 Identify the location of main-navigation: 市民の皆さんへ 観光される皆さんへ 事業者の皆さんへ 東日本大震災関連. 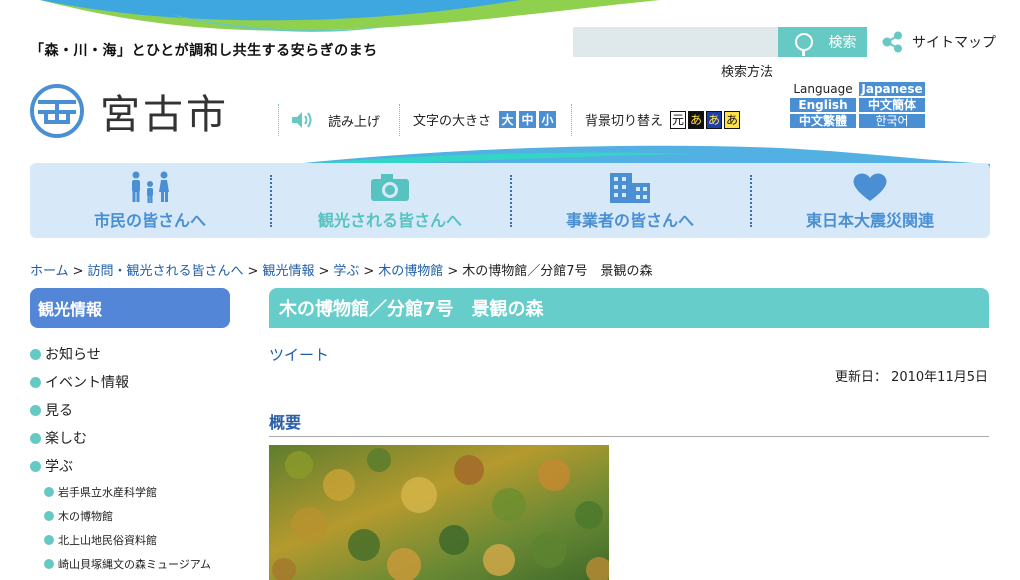
(510, 200).